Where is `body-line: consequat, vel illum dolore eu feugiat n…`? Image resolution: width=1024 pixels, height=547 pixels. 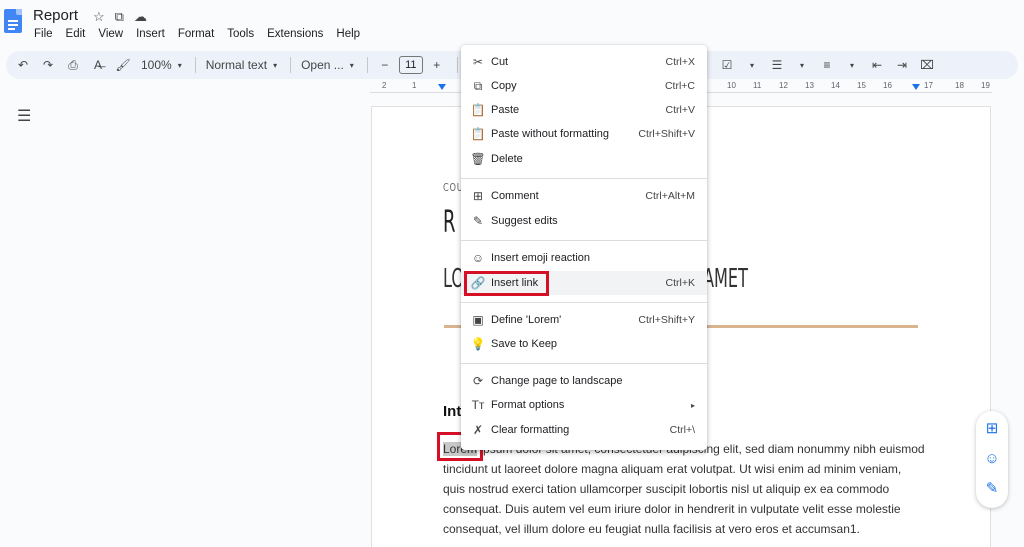 body-line: consequat, vel illum dolore eu feugiat n… is located at coordinates (651, 529).